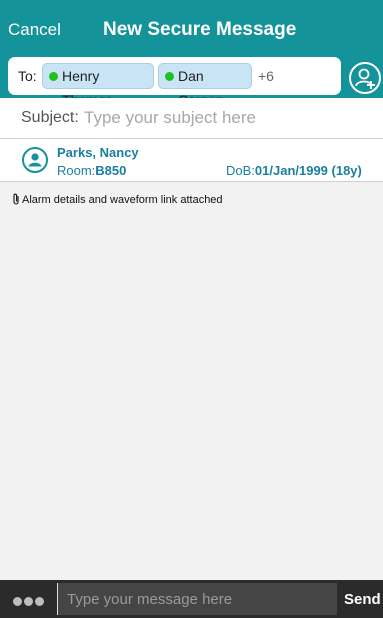 The height and width of the screenshot is (618, 383). I want to click on patient-name: Parks, Nancy, so click(98, 152).